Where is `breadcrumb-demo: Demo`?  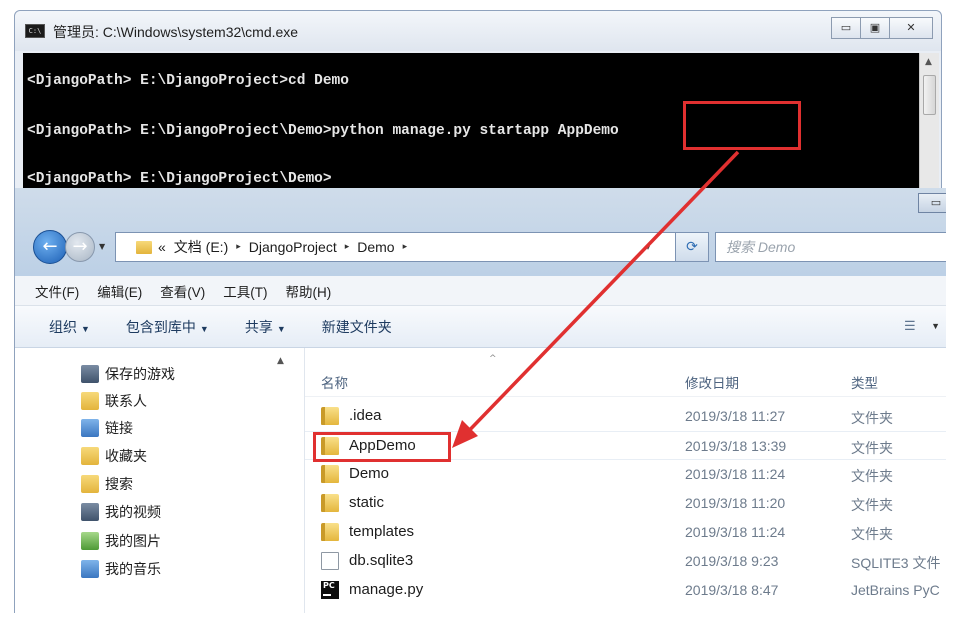 breadcrumb-demo: Demo is located at coordinates (375, 247).